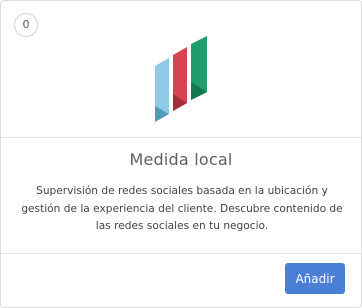 The image size is (362, 308). What do you see at coordinates (26, 25) in the screenshot?
I see `count-badge: 0` at bounding box center [26, 25].